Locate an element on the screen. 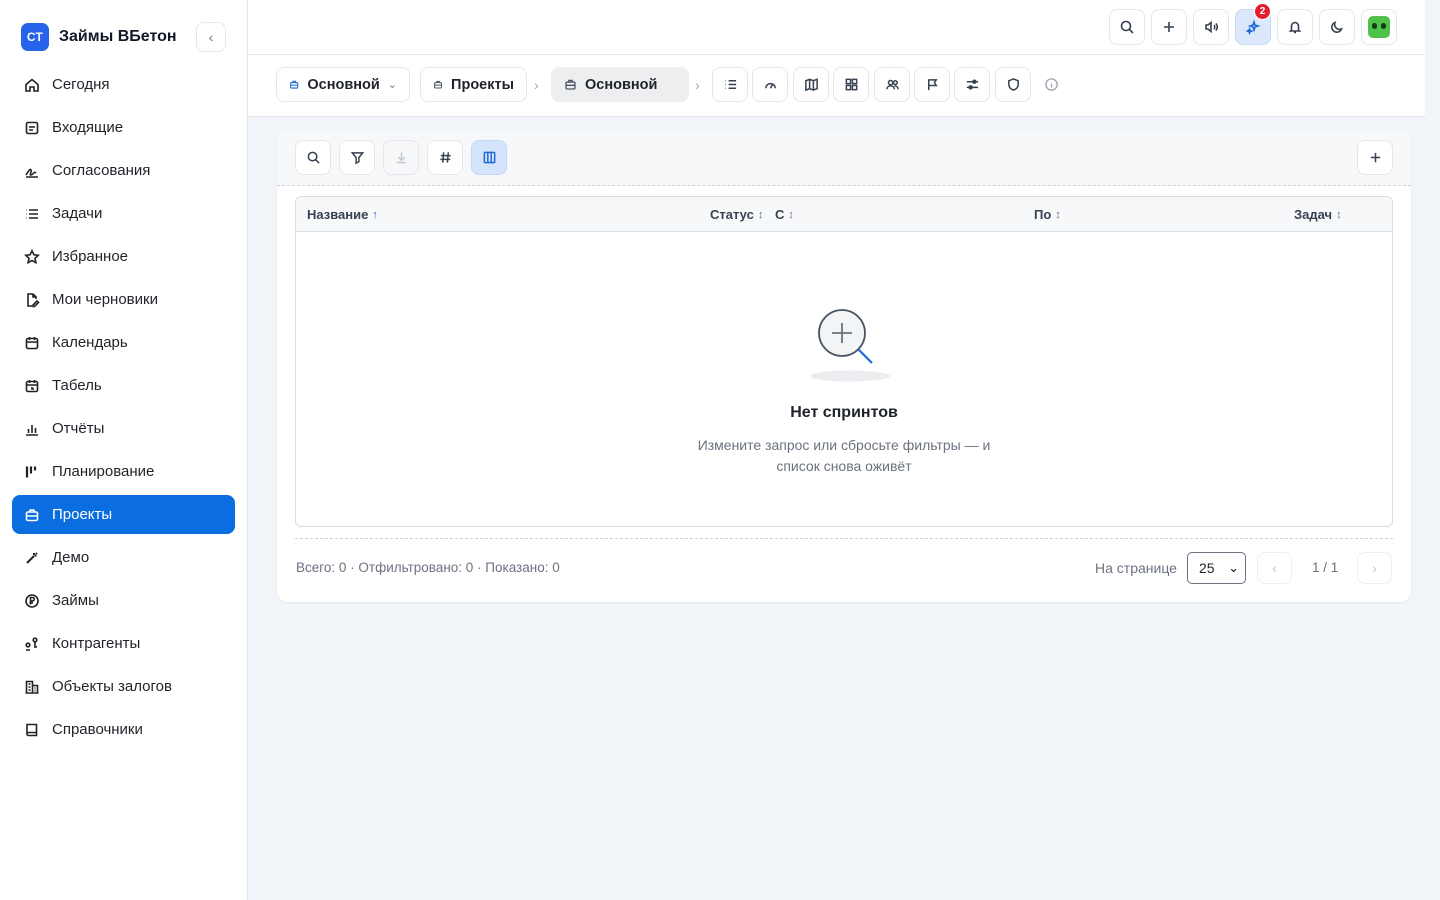 Image resolution: width=1440 pixels, height=900 pixels. flag-icon is located at coordinates (932, 85).